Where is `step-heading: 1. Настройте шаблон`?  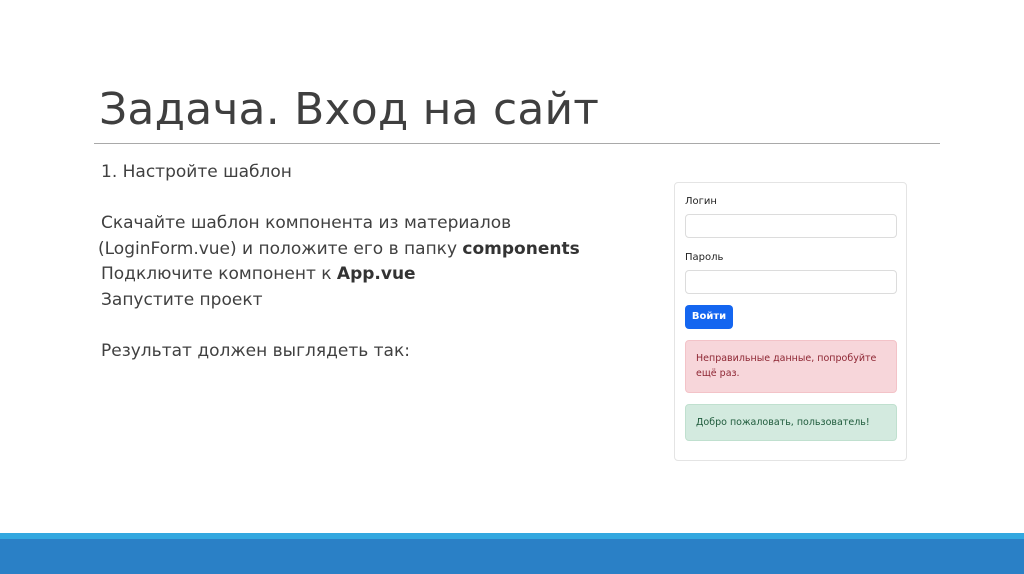
step-heading: 1. Настройте шаблон is located at coordinates (196, 172).